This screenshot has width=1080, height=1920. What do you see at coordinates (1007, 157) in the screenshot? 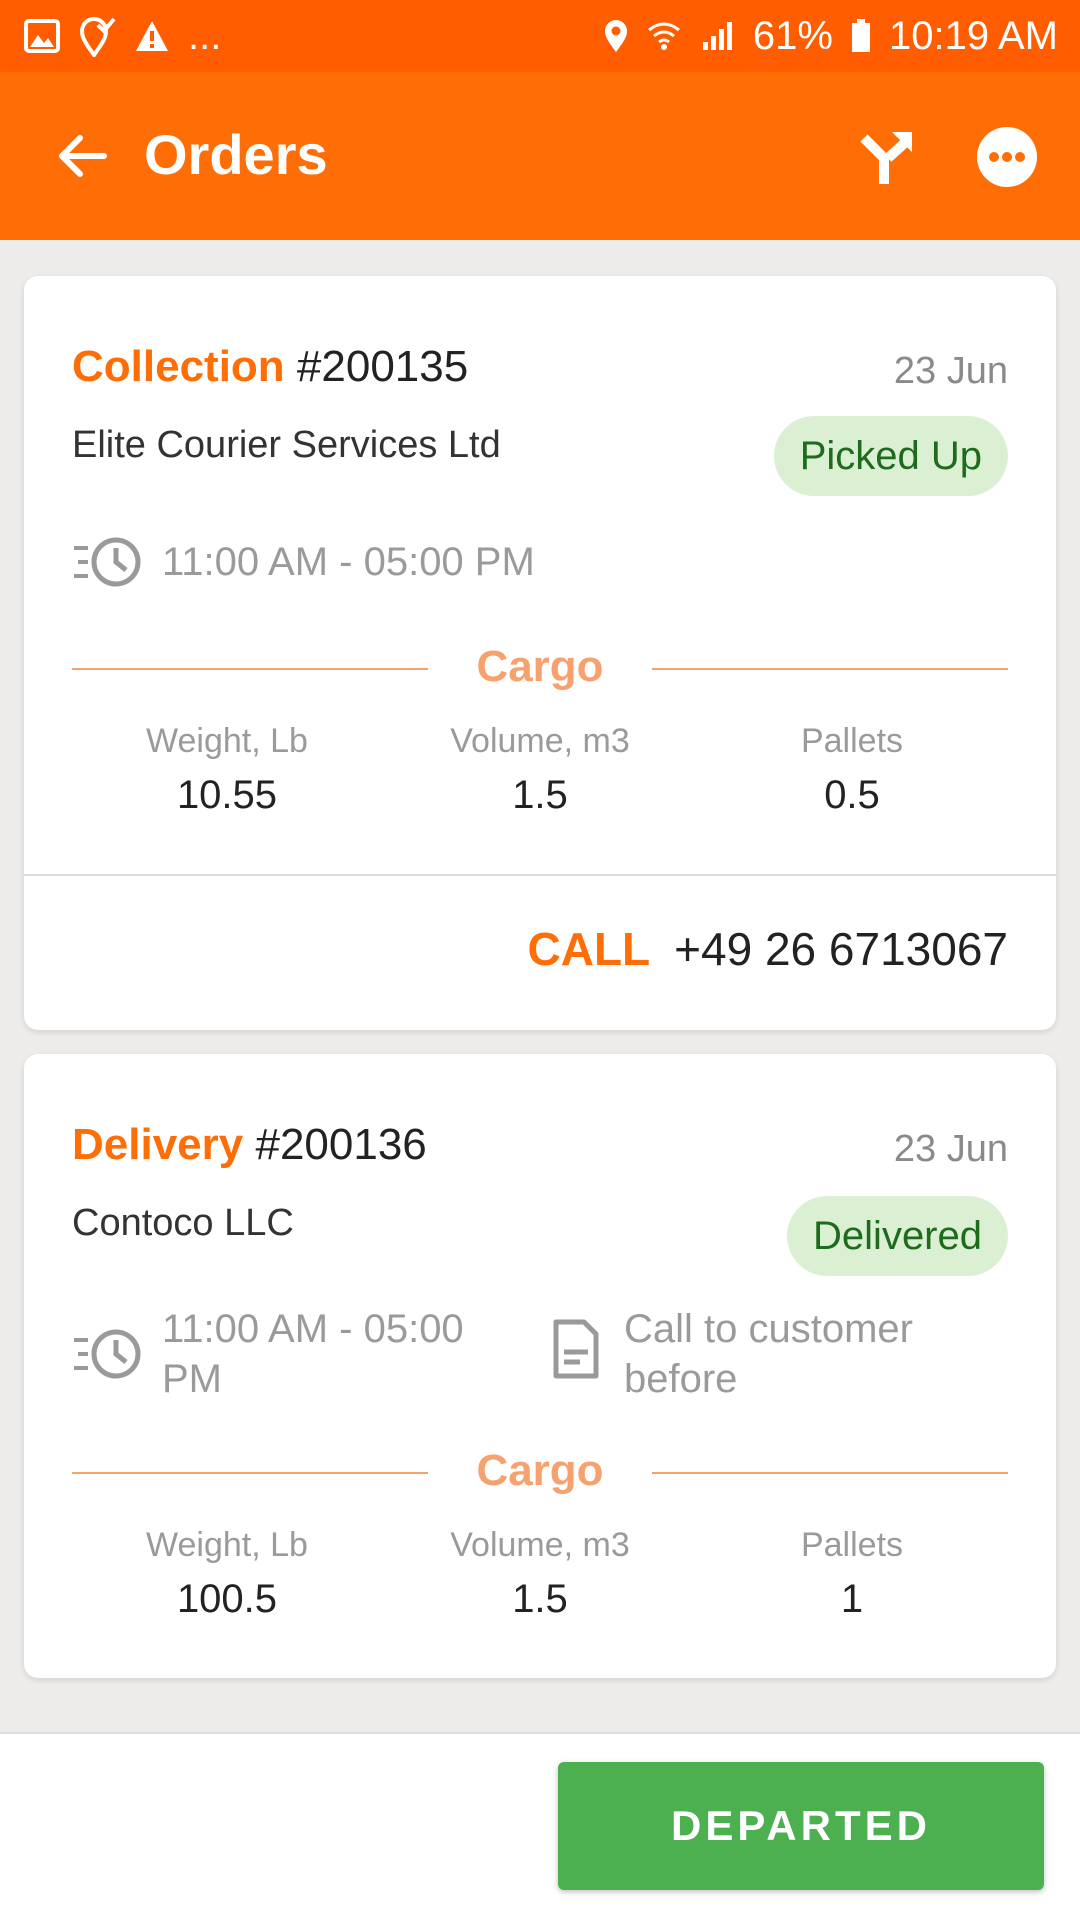
I see `more-options-icon` at bounding box center [1007, 157].